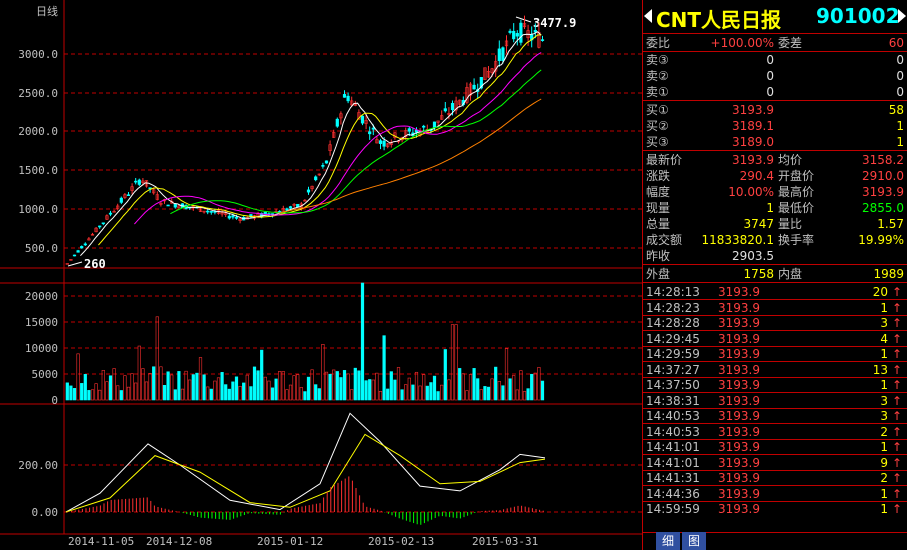 This screenshot has height=550, width=907. Describe the element at coordinates (775, 385) in the screenshot. I see `tick-row: 14:37:50 3193.9 1 ↑` at that location.